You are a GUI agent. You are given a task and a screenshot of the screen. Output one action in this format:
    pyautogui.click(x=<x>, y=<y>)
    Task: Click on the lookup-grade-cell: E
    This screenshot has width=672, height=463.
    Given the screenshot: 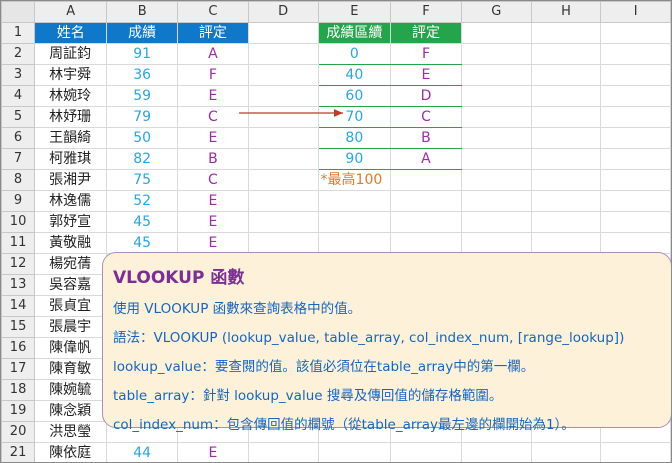 What is the action you would take?
    pyautogui.click(x=426, y=75)
    